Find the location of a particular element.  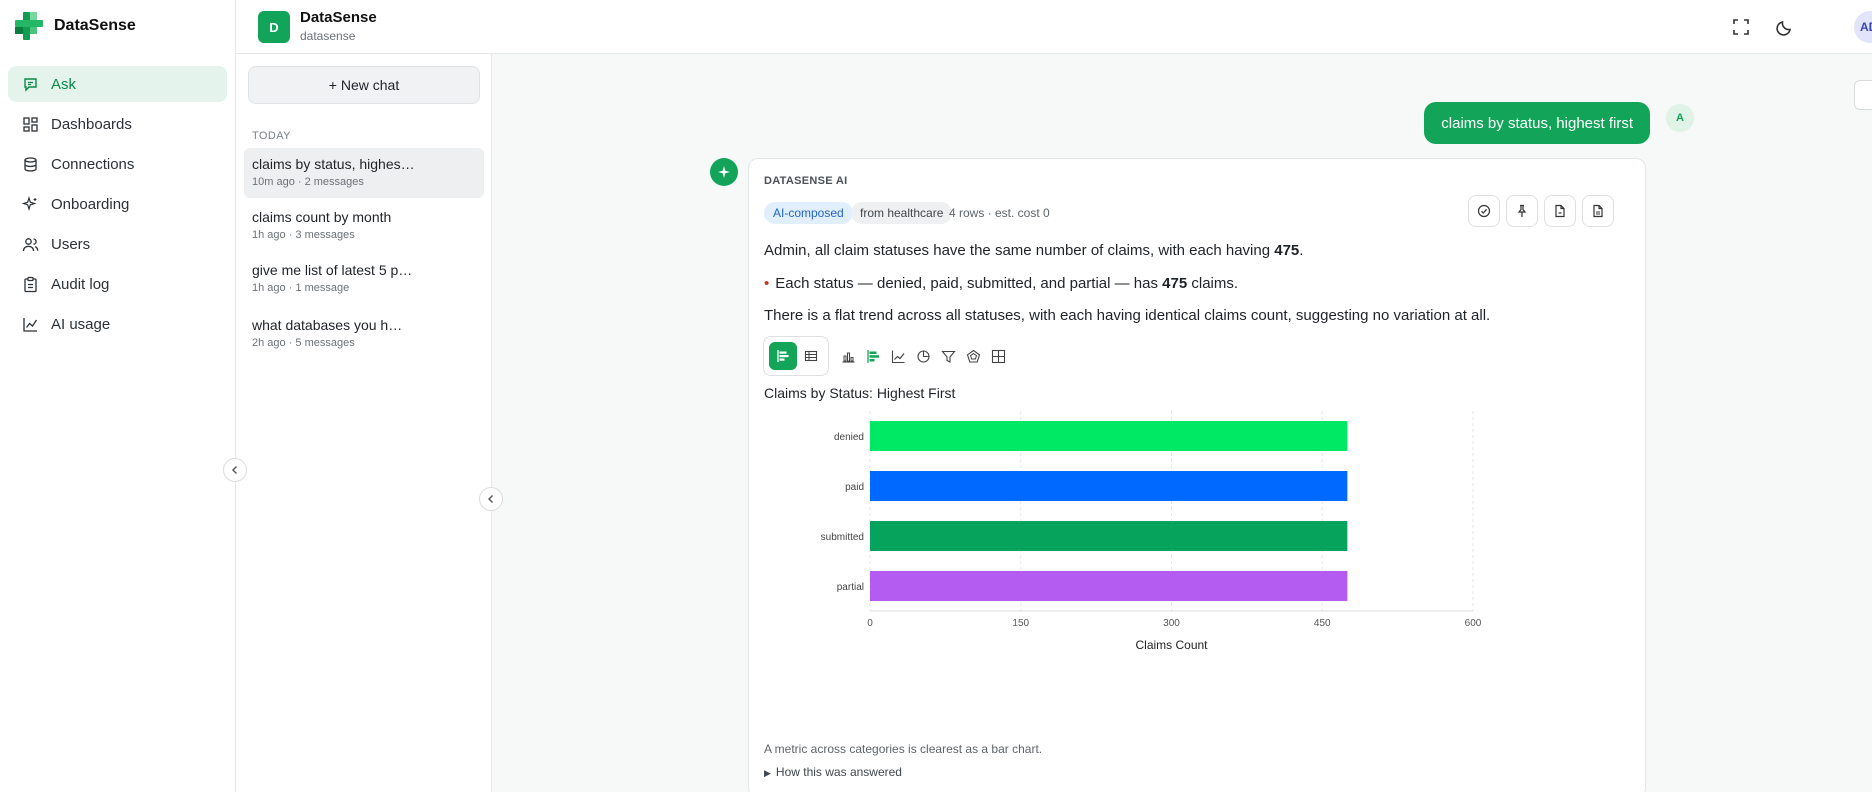

chart-type-line-button is located at coordinates (898, 356).